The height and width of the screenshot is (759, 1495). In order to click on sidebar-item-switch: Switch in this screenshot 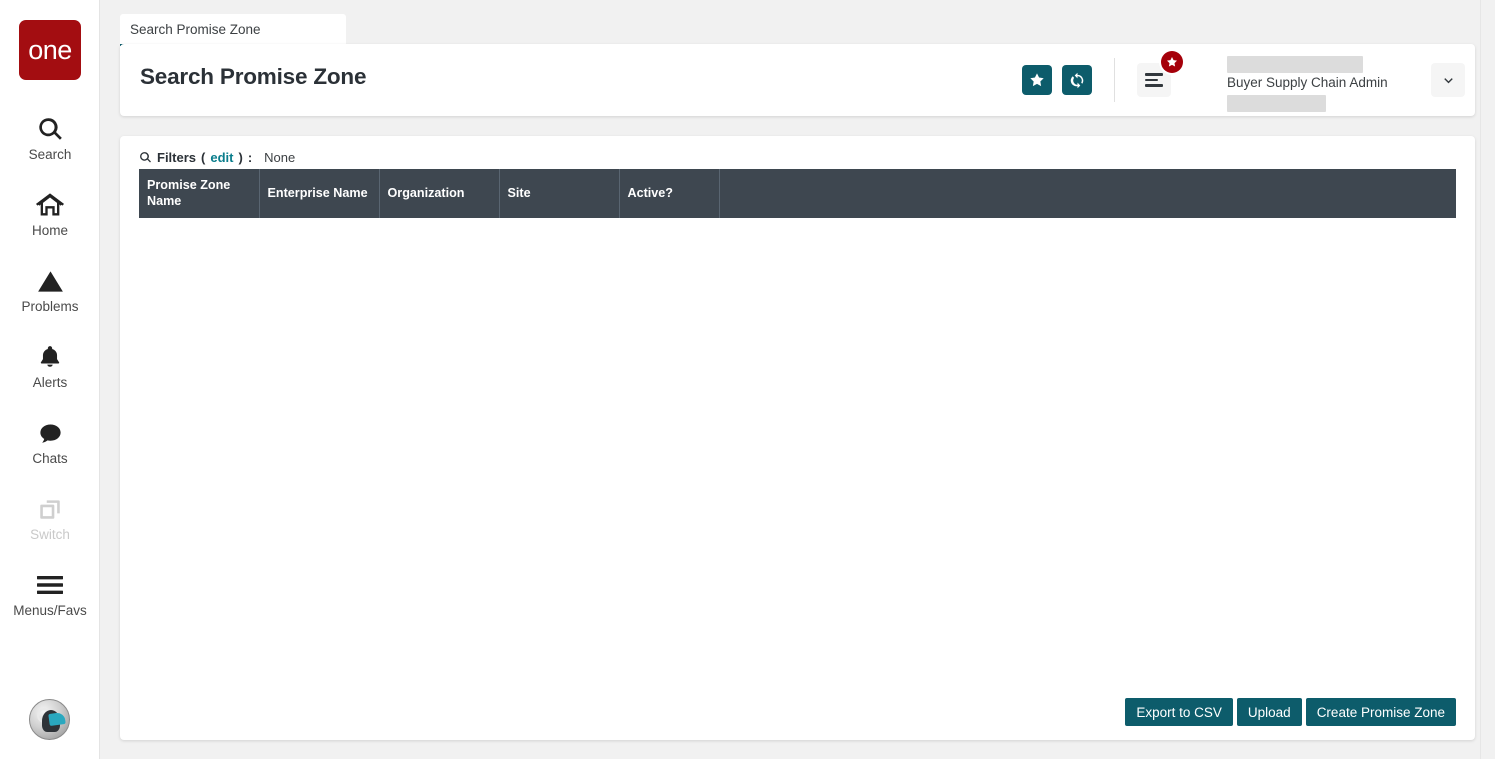, I will do `click(50, 518)`.